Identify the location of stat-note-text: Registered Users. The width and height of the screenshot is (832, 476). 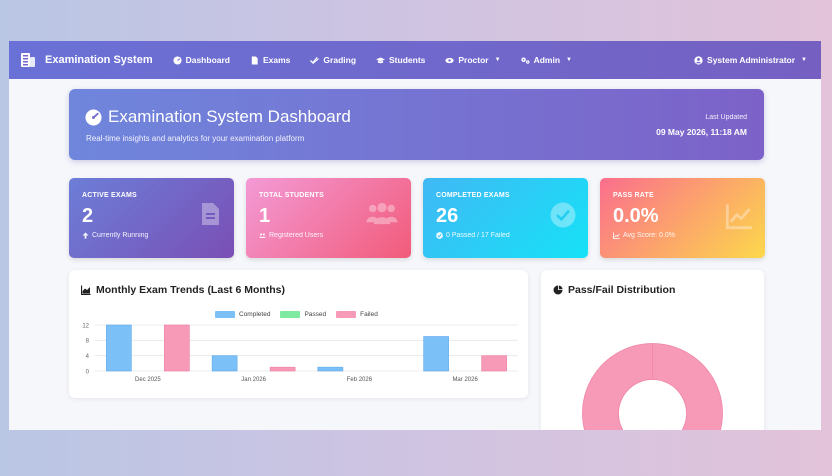
(296, 235).